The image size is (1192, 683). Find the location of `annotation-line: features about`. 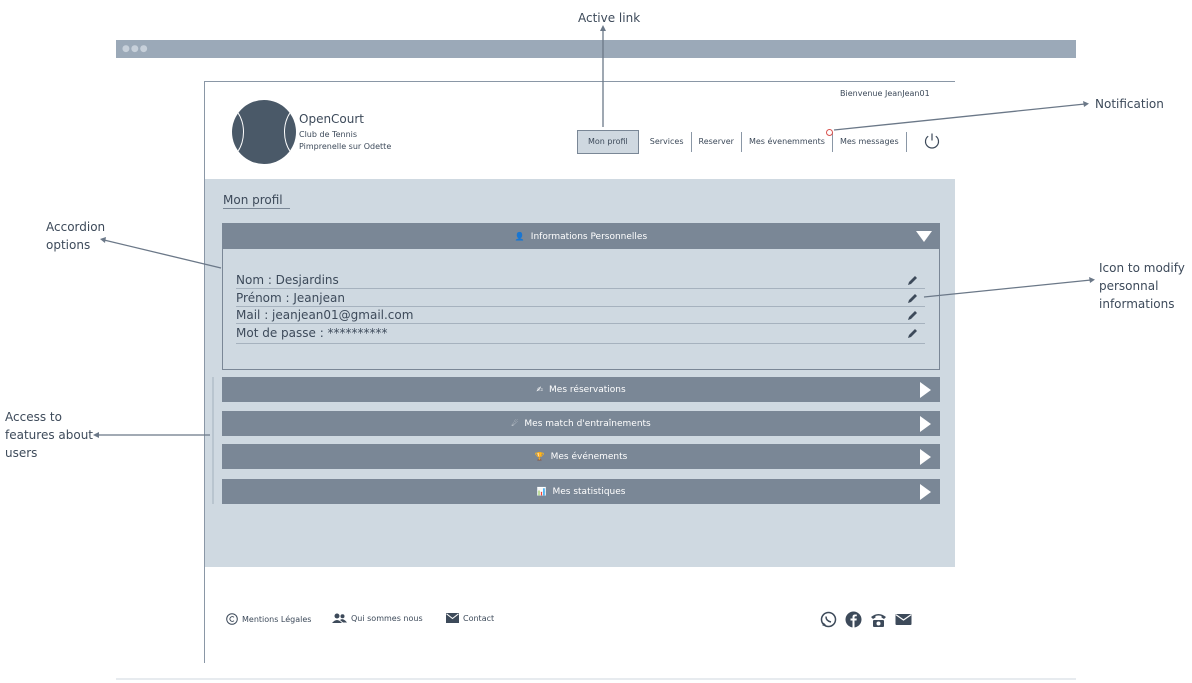

annotation-line: features about is located at coordinates (49, 435).